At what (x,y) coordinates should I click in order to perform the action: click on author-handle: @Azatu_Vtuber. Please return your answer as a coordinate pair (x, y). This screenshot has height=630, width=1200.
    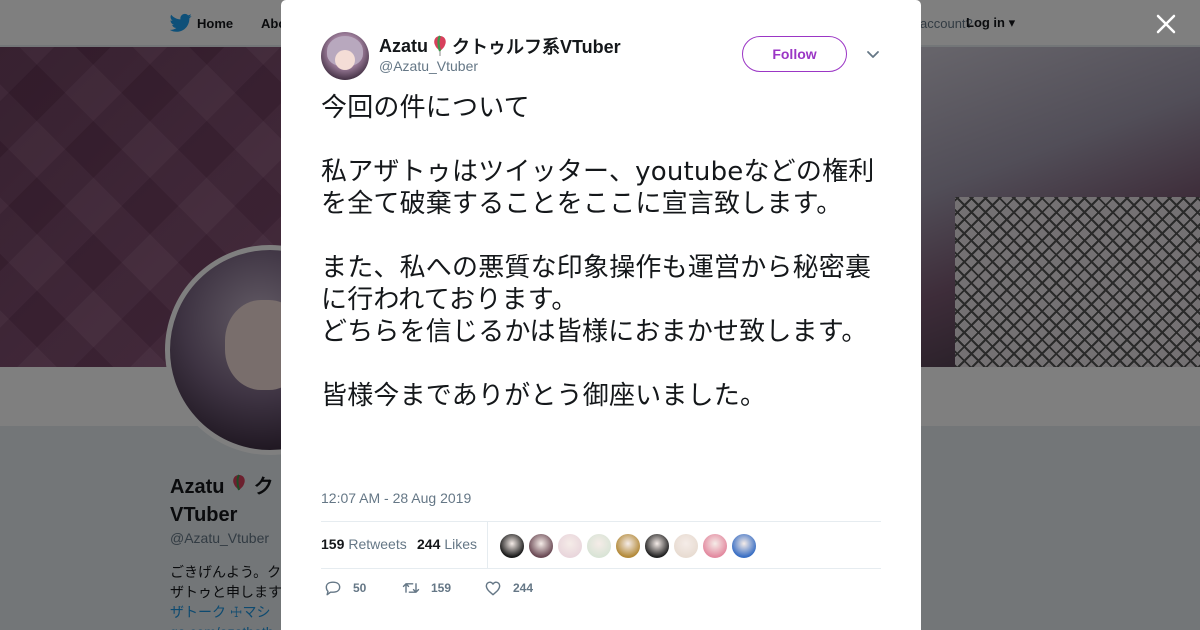
    Looking at the image, I should click on (428, 66).